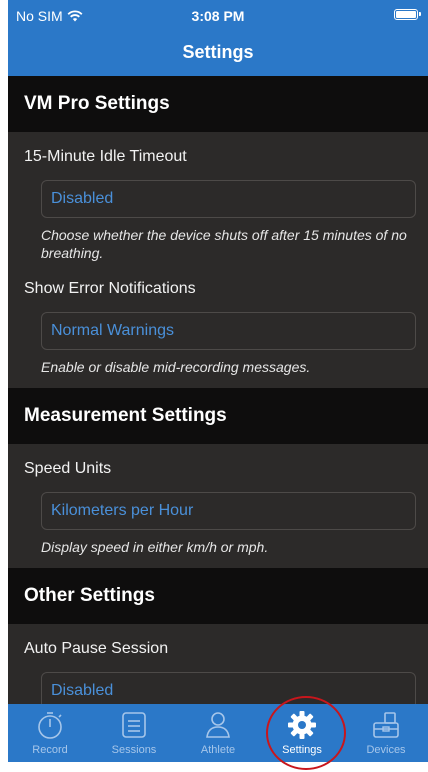 The image size is (428, 772). Describe the element at coordinates (218, 650) in the screenshot. I see `setting-auto-pause: Auto Pause Session` at that location.